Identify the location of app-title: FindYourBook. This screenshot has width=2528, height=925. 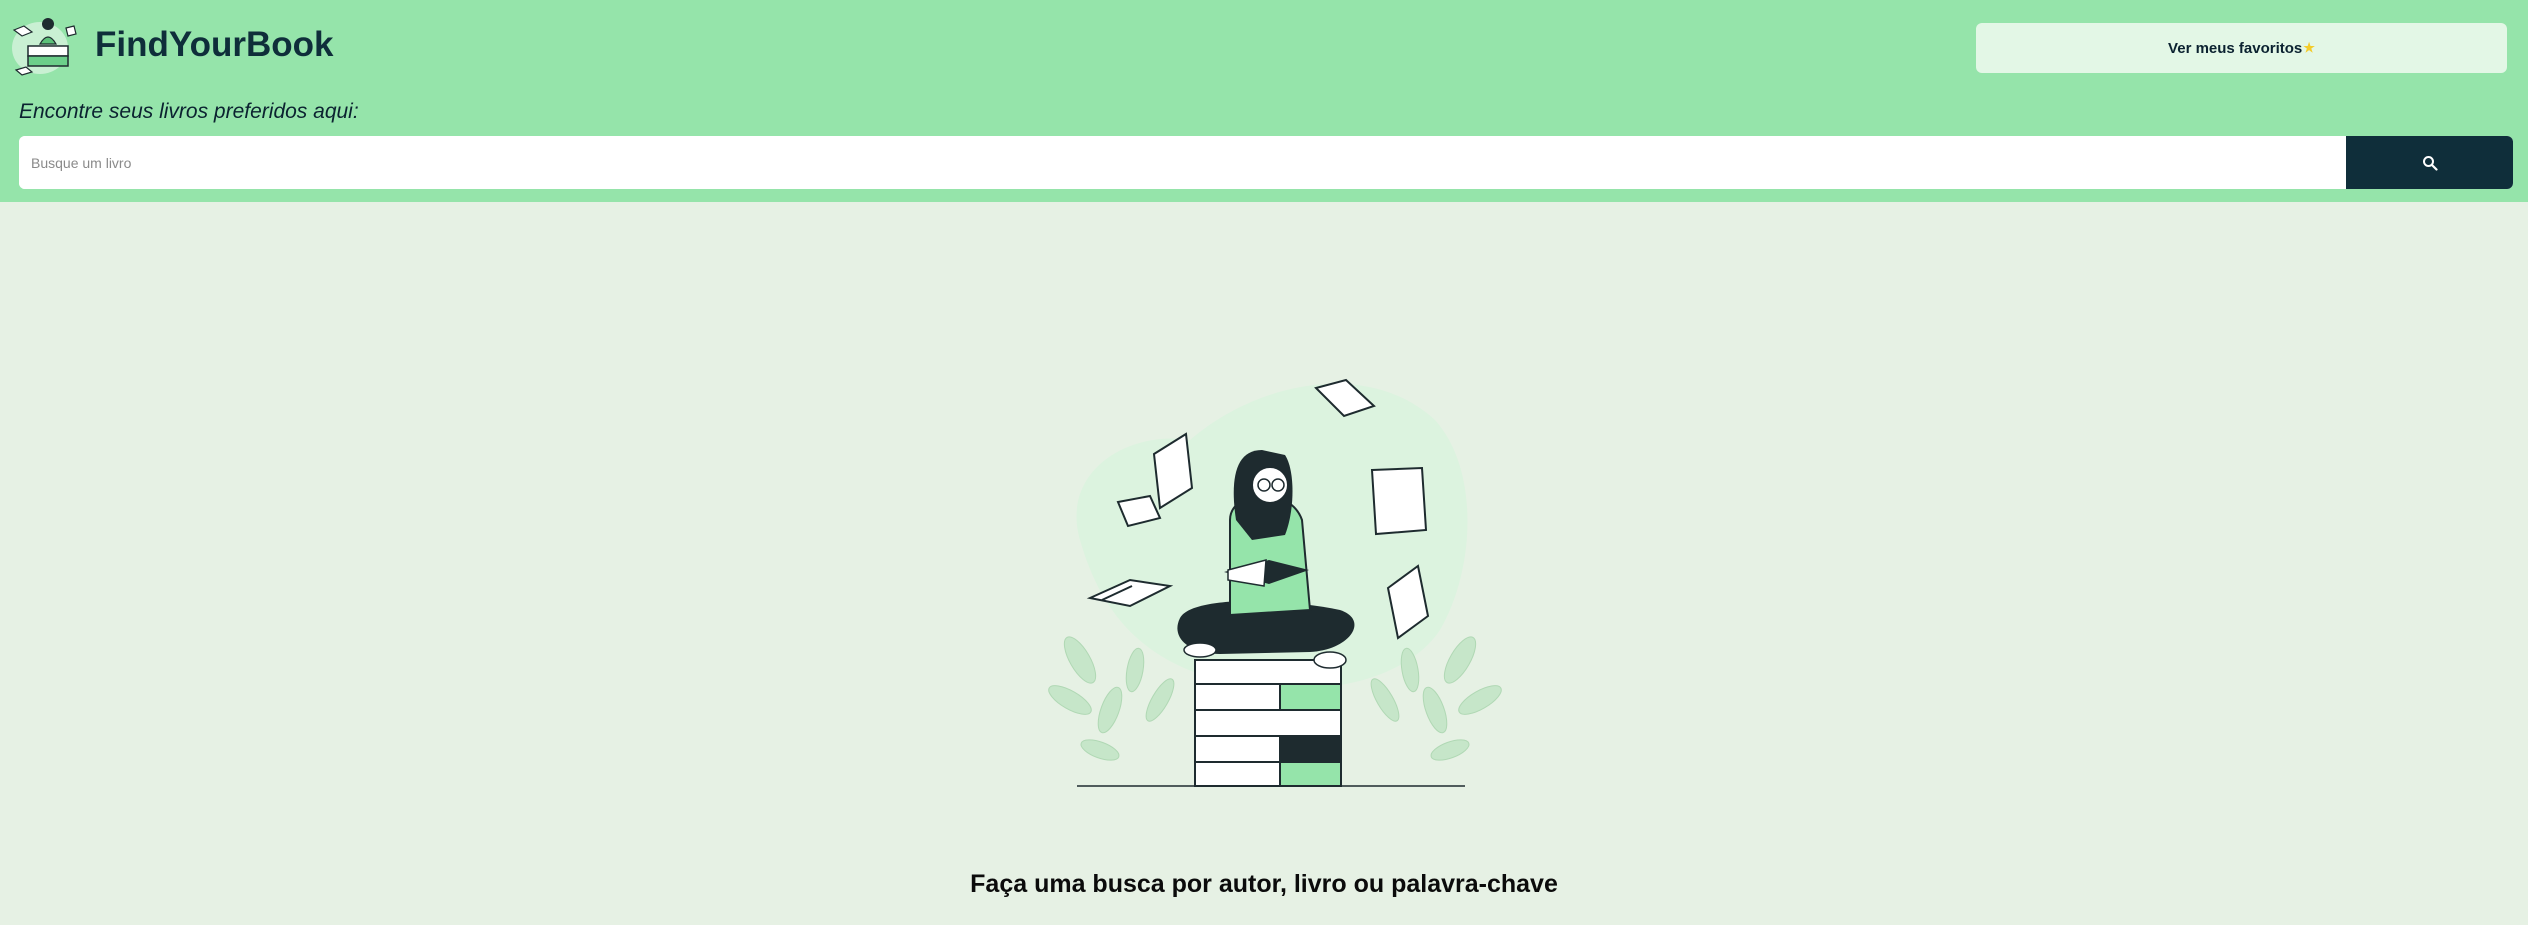
(214, 44).